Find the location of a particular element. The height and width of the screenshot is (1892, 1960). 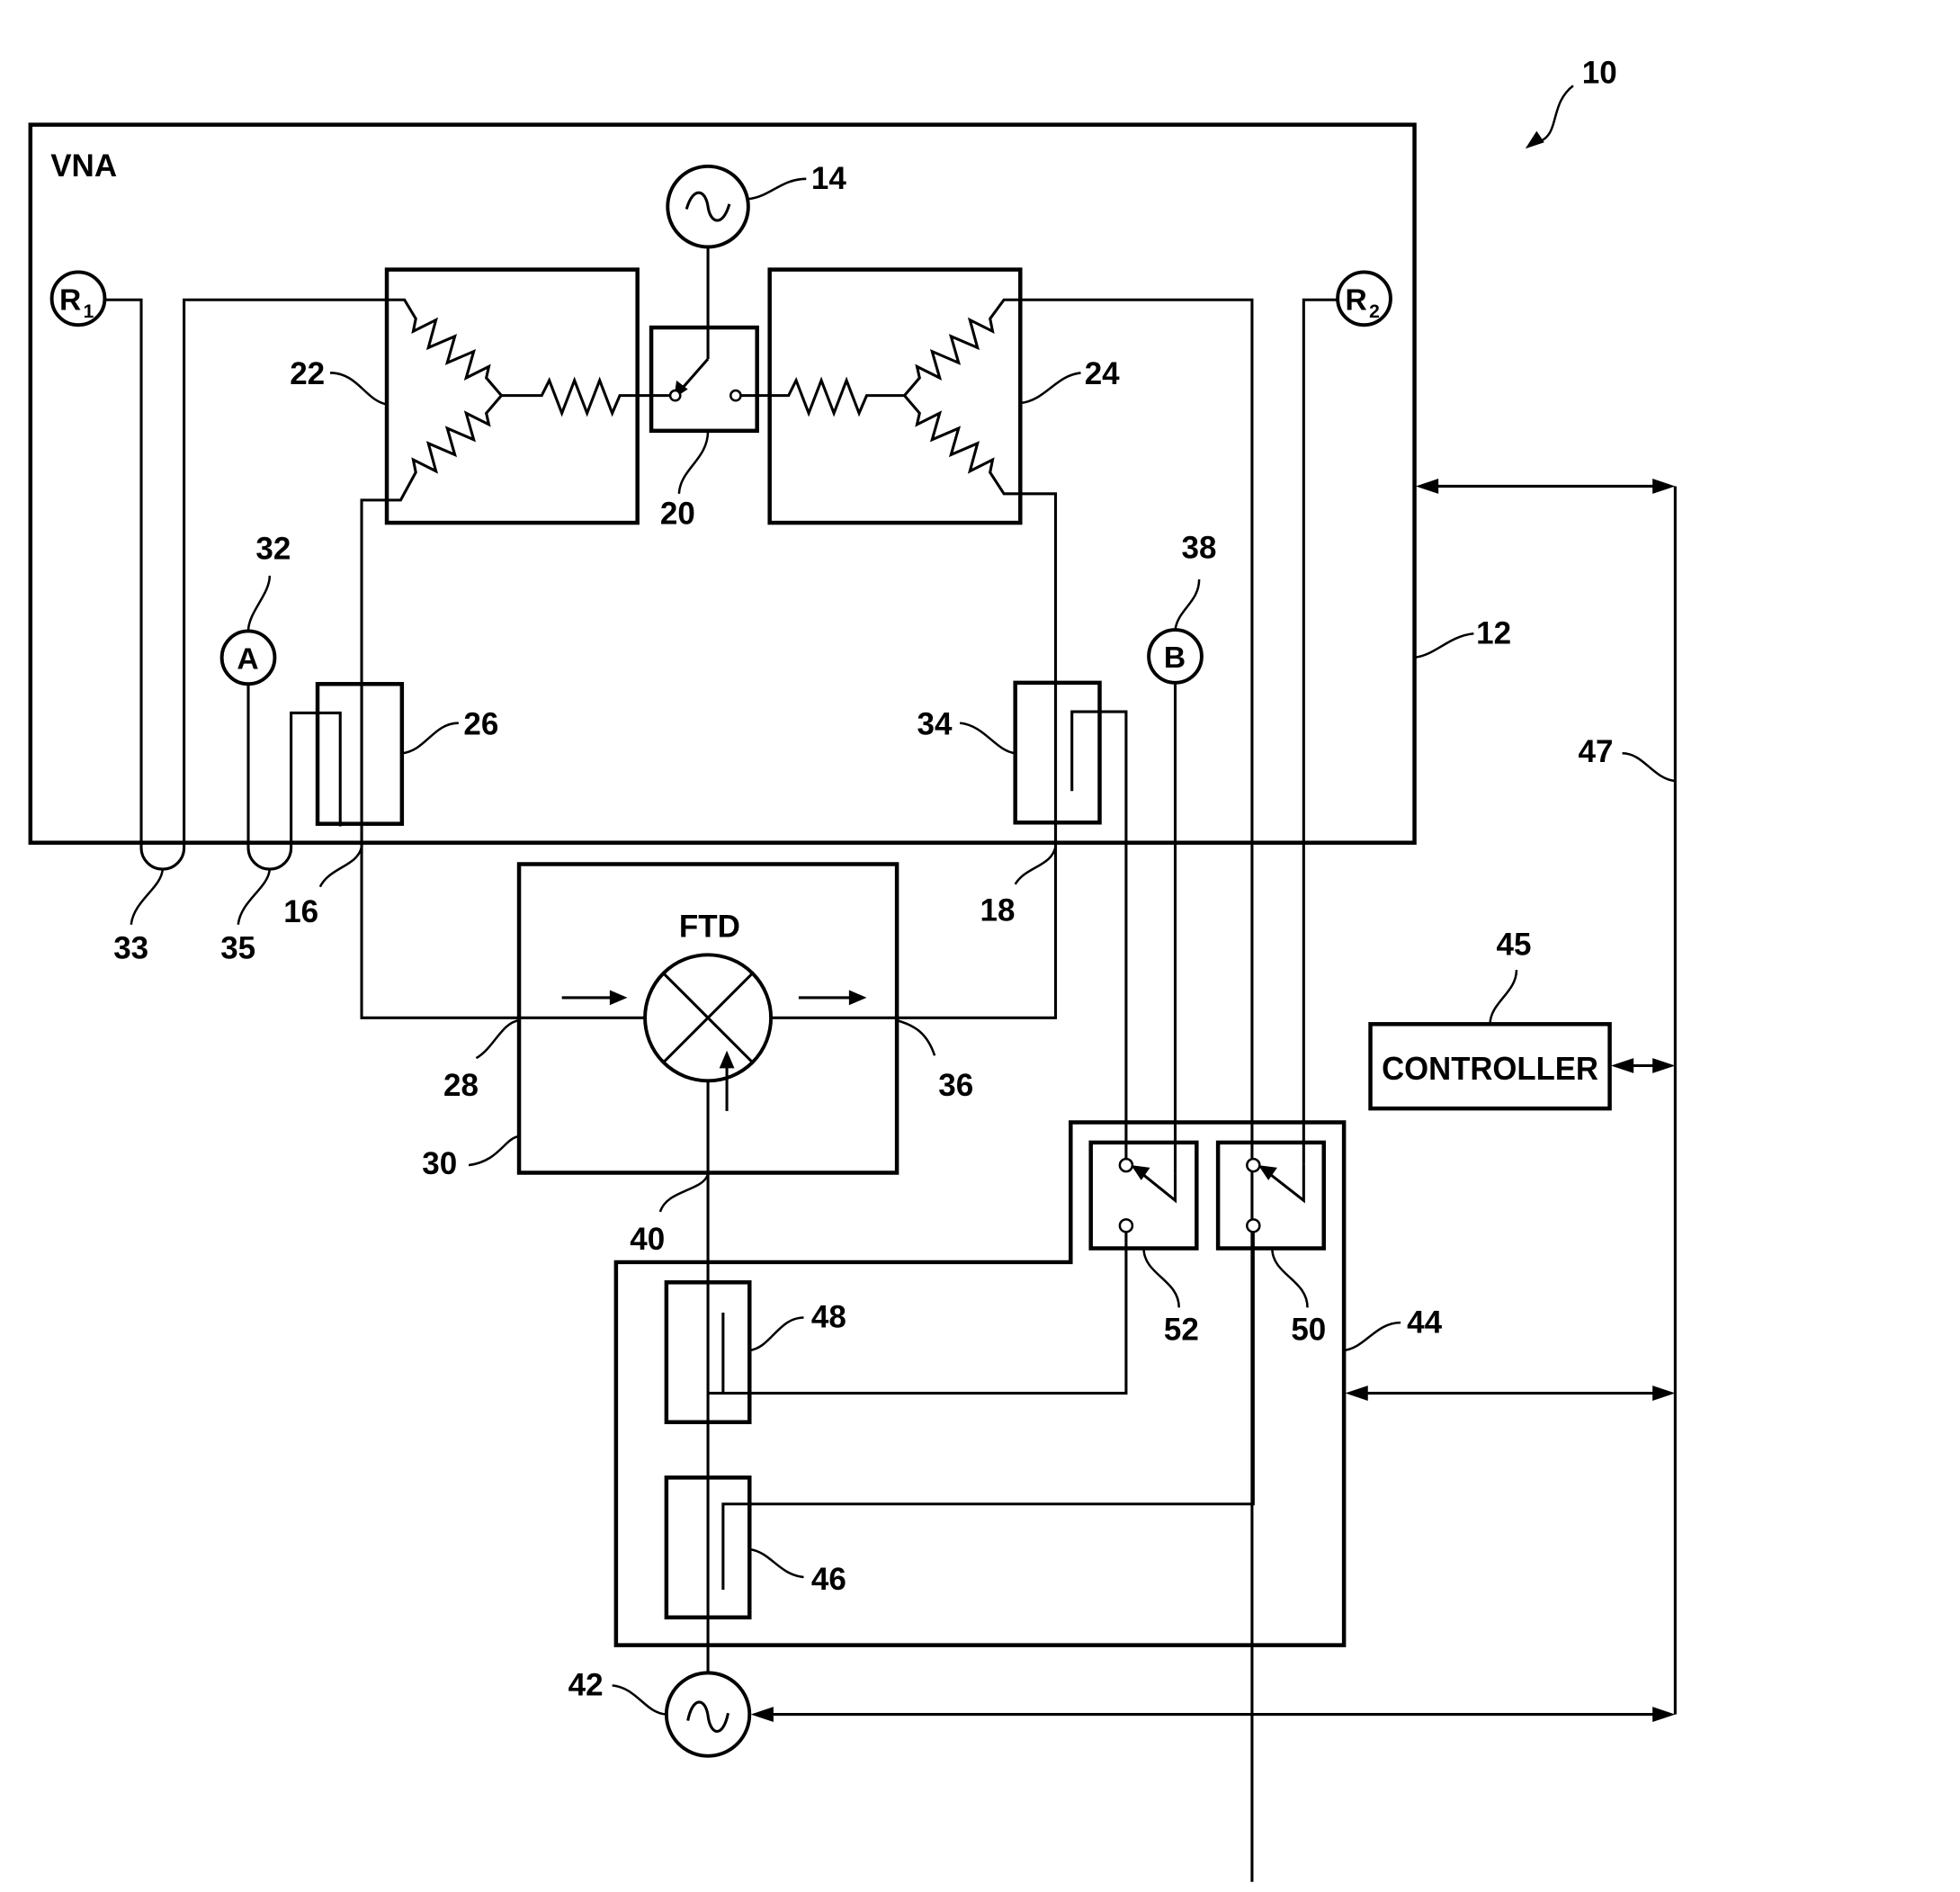

bus-switch-arrowhead-left is located at coordinates (1356, 1393).